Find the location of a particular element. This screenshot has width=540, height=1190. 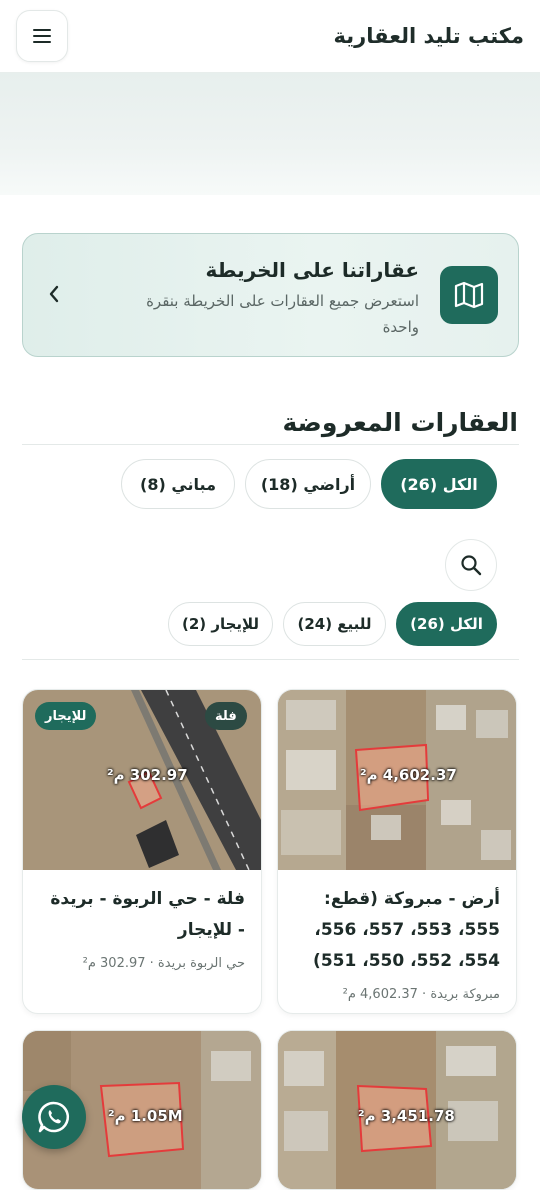

whatsapp-button is located at coordinates (54, 1117).